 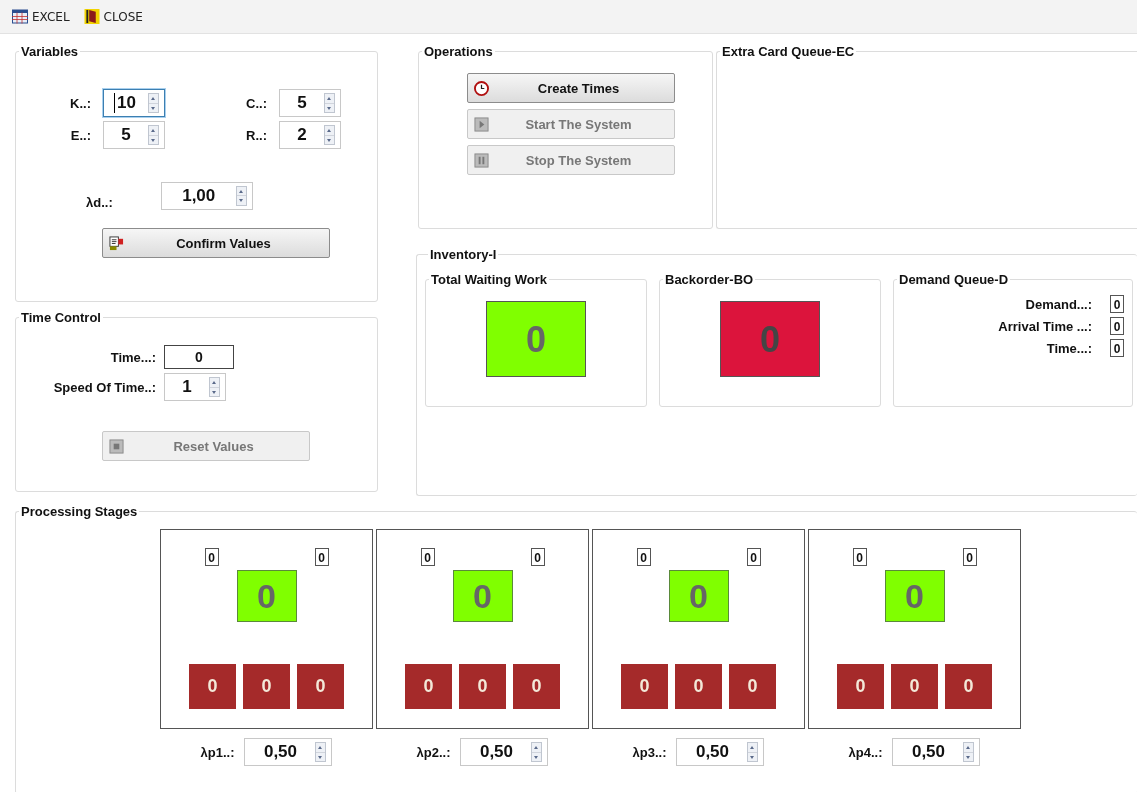 I want to click on field-label: E..:, so click(x=80, y=135).